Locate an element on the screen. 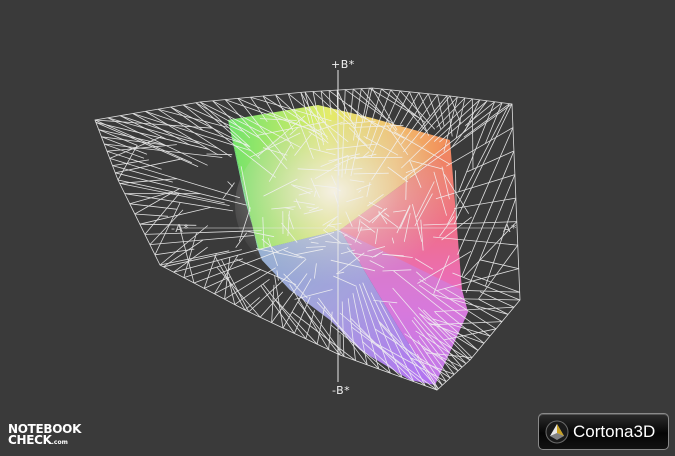  logo-check: CHECK is located at coordinates (30, 440).